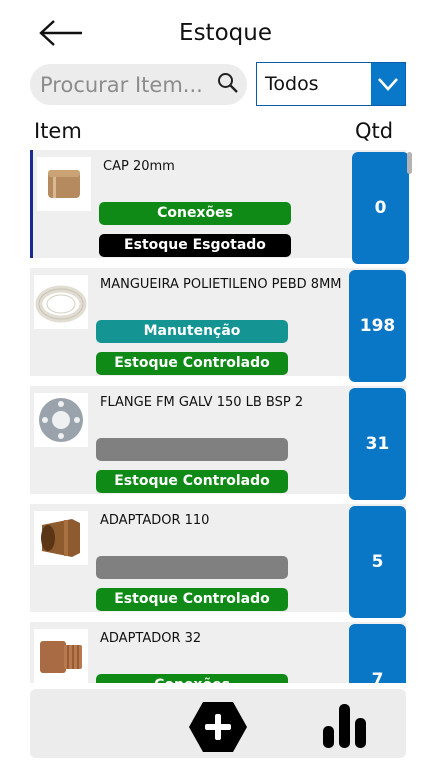 Image resolution: width=435 pixels, height=775 pixels. What do you see at coordinates (409, 163) in the screenshot?
I see `list-scrollbar` at bounding box center [409, 163].